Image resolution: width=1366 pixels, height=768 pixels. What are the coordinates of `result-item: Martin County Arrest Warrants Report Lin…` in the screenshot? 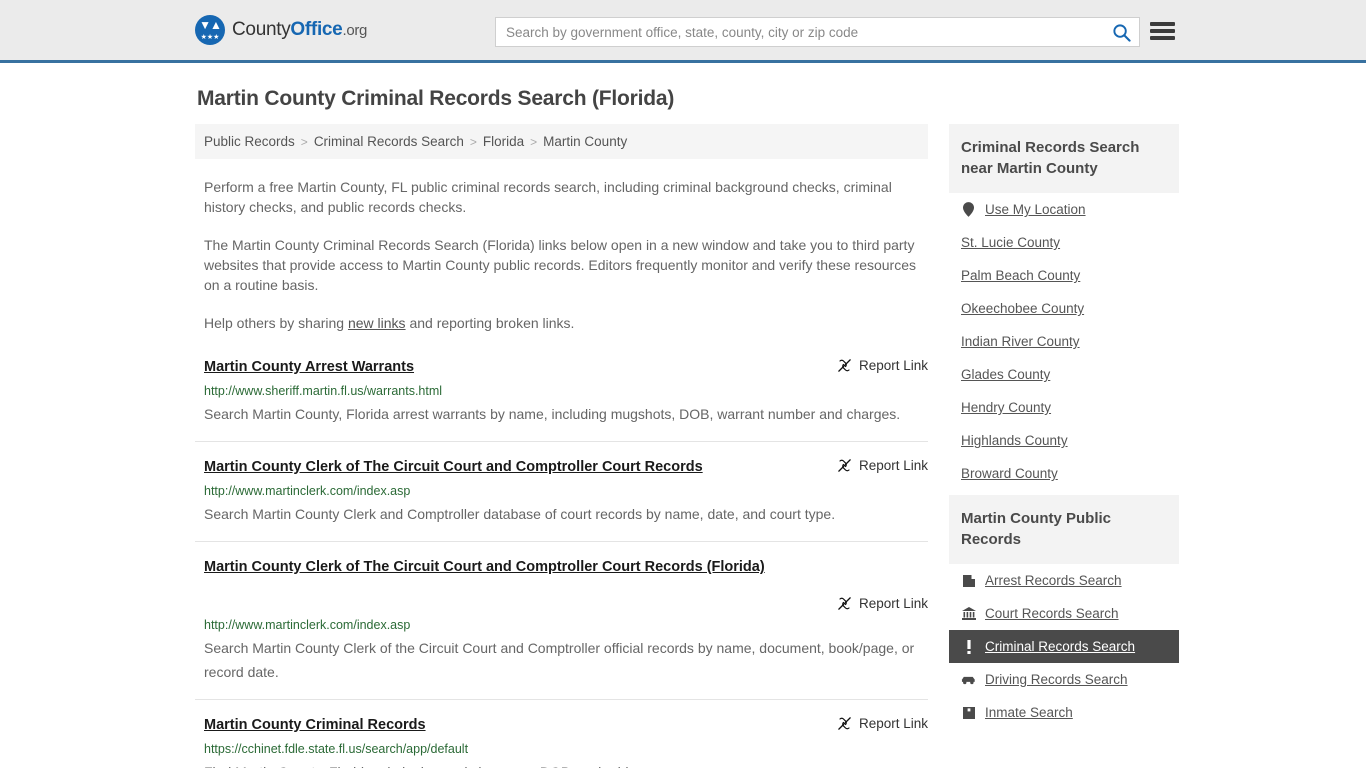 It's located at (561, 399).